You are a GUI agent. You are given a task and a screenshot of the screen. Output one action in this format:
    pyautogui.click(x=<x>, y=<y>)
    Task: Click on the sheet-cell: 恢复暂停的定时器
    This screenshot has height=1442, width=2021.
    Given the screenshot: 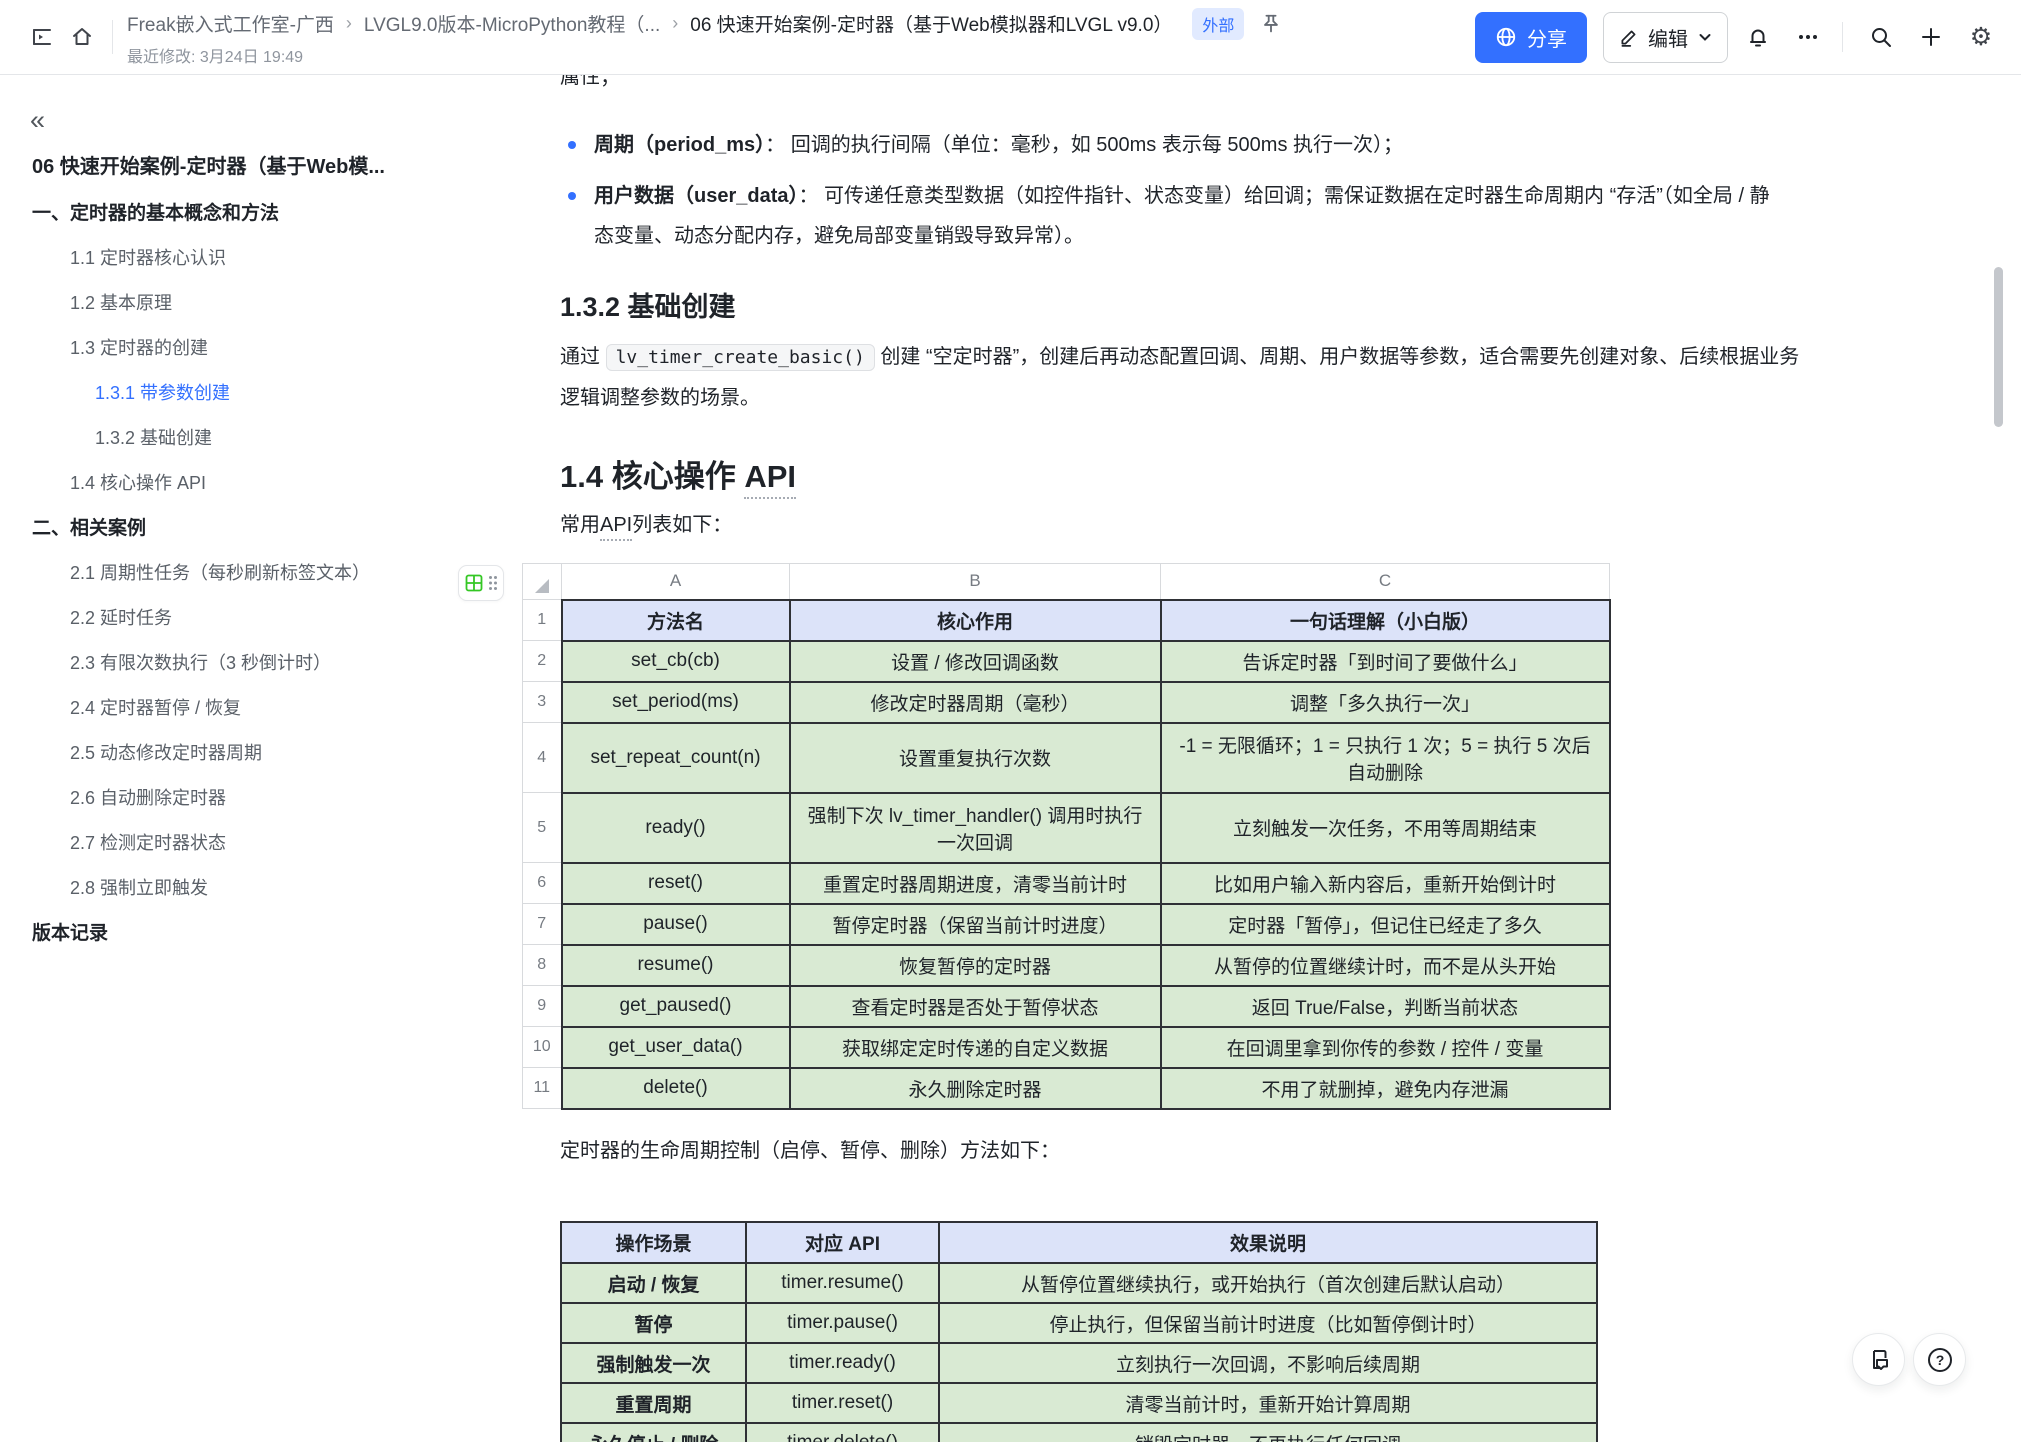 What is the action you would take?
    pyautogui.click(x=975, y=965)
    